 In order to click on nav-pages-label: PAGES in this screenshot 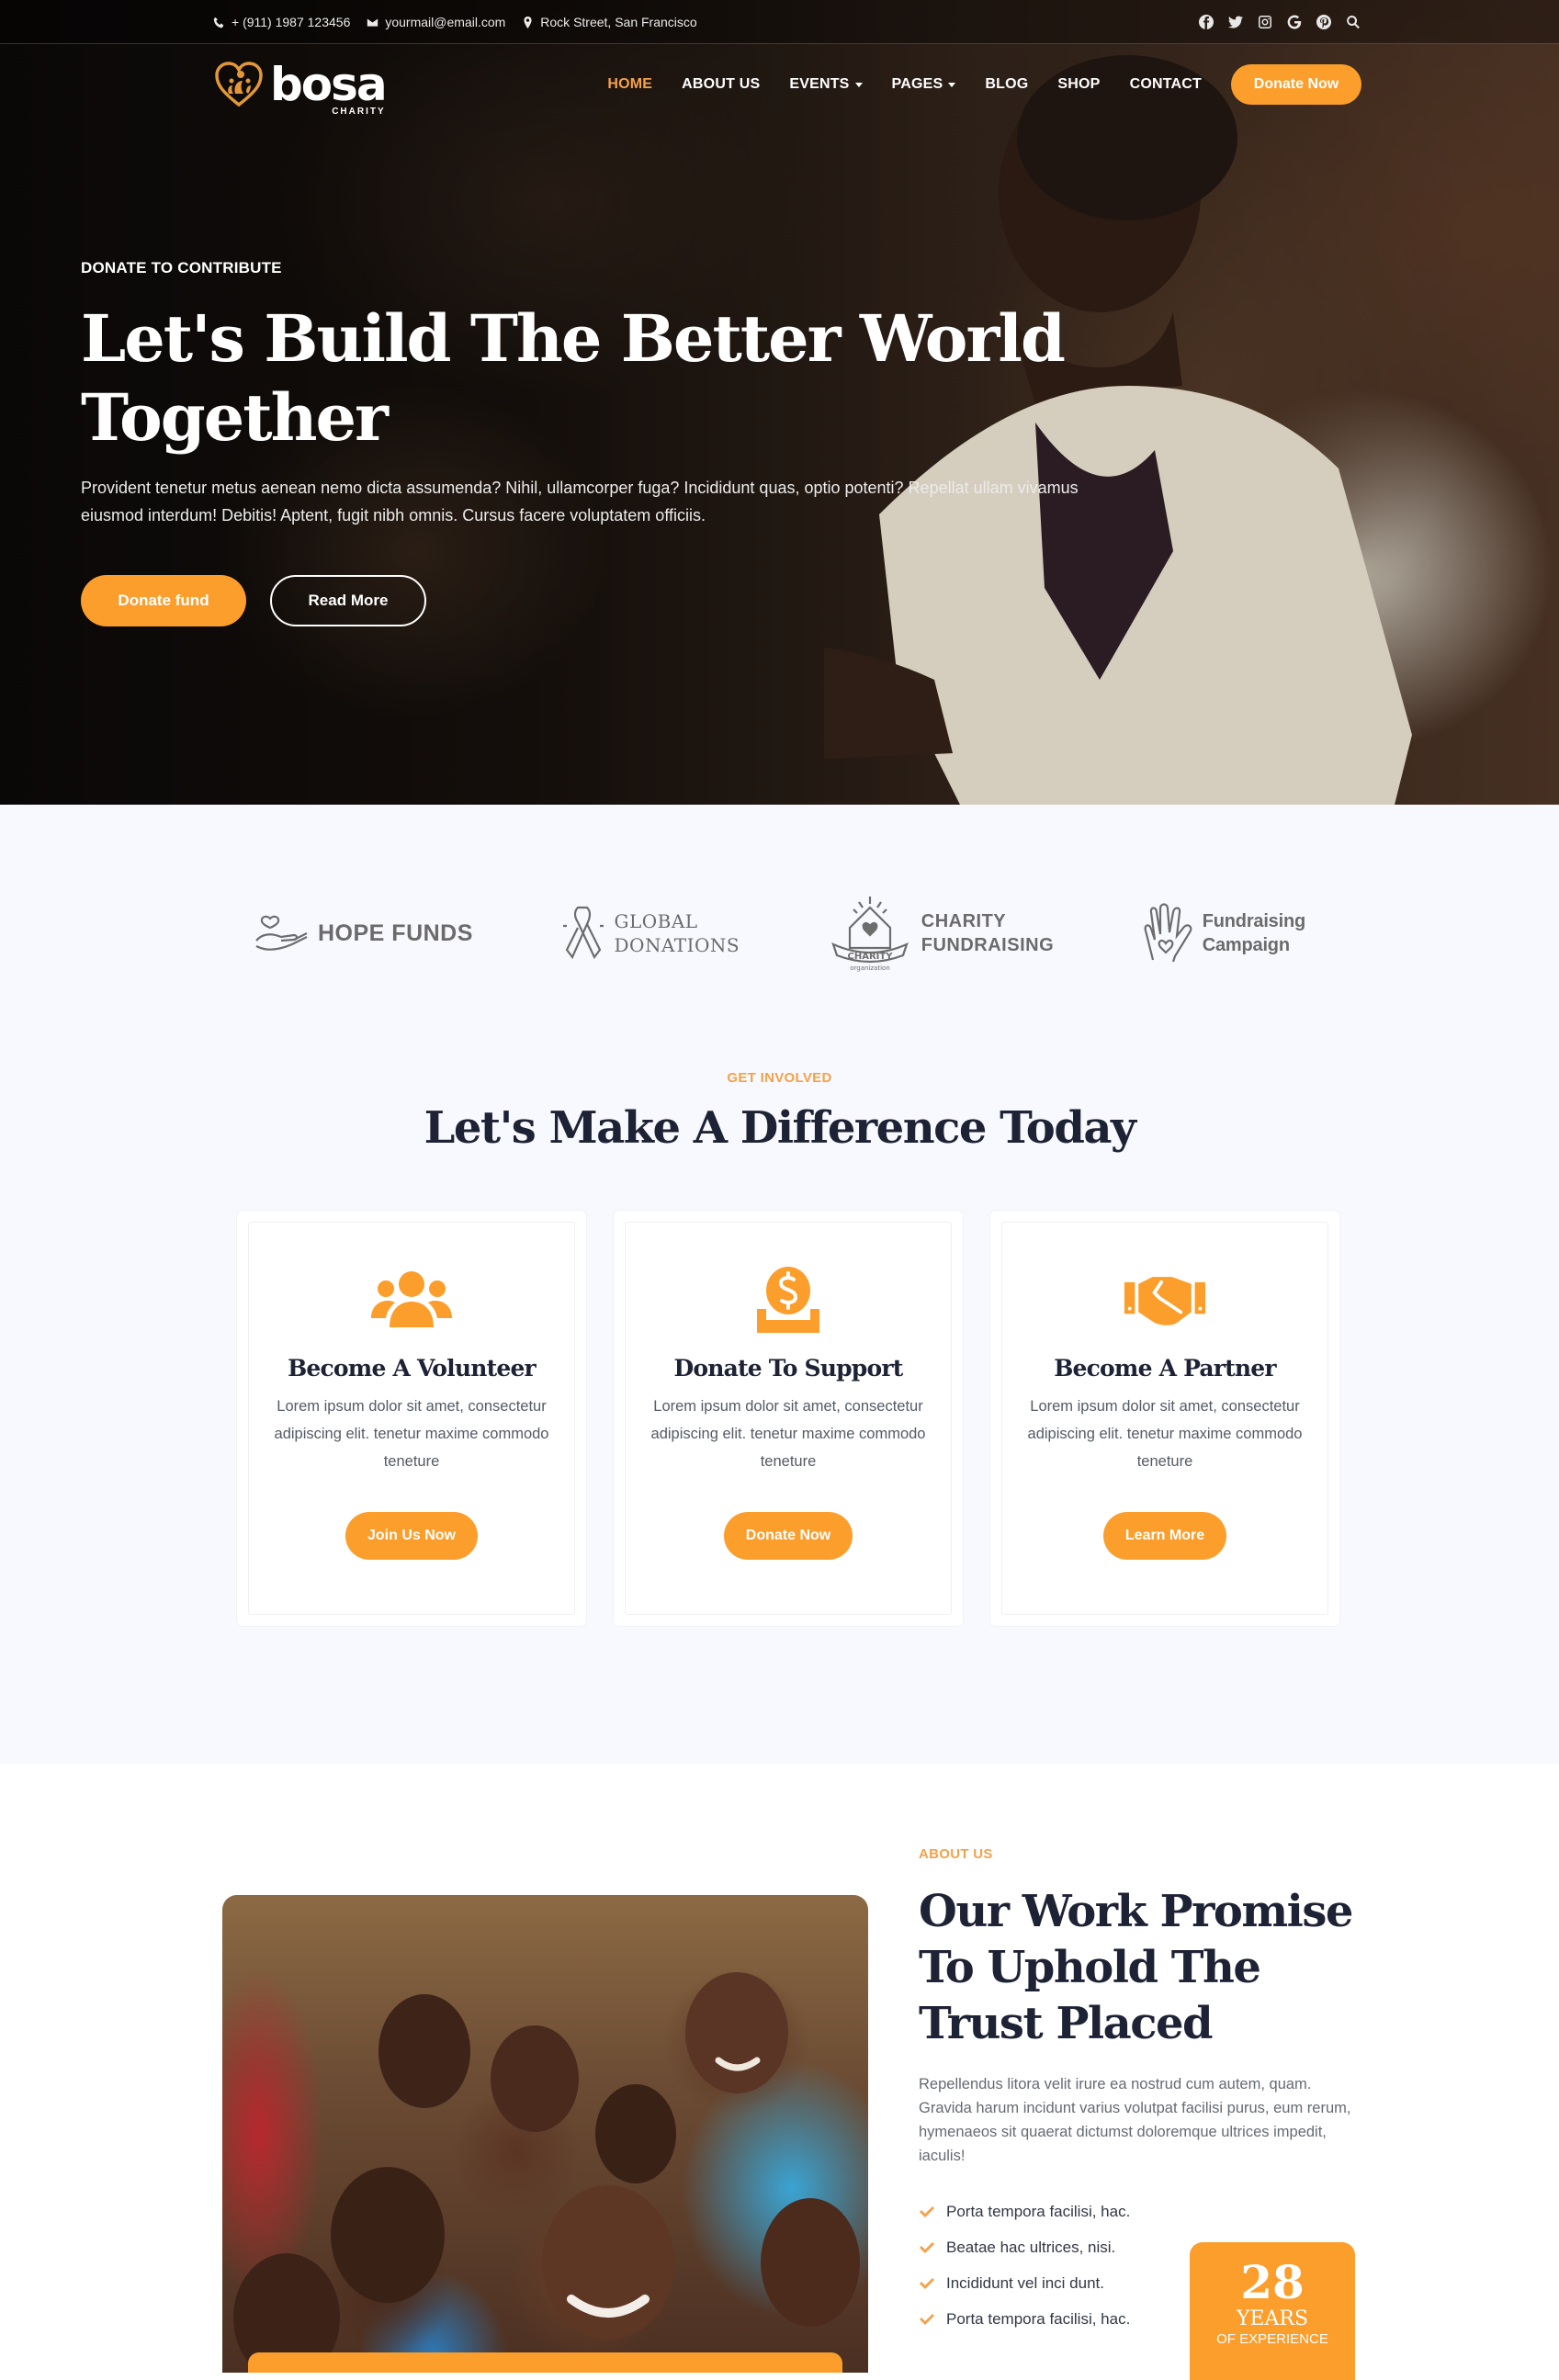, I will do `click(917, 84)`.